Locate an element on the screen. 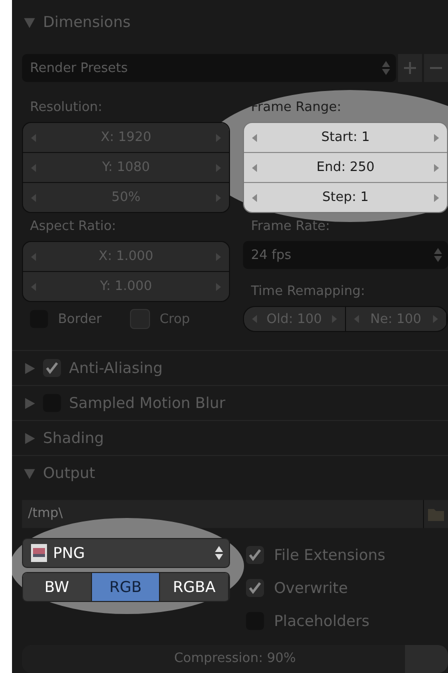  checkbox-label: Border is located at coordinates (80, 319).